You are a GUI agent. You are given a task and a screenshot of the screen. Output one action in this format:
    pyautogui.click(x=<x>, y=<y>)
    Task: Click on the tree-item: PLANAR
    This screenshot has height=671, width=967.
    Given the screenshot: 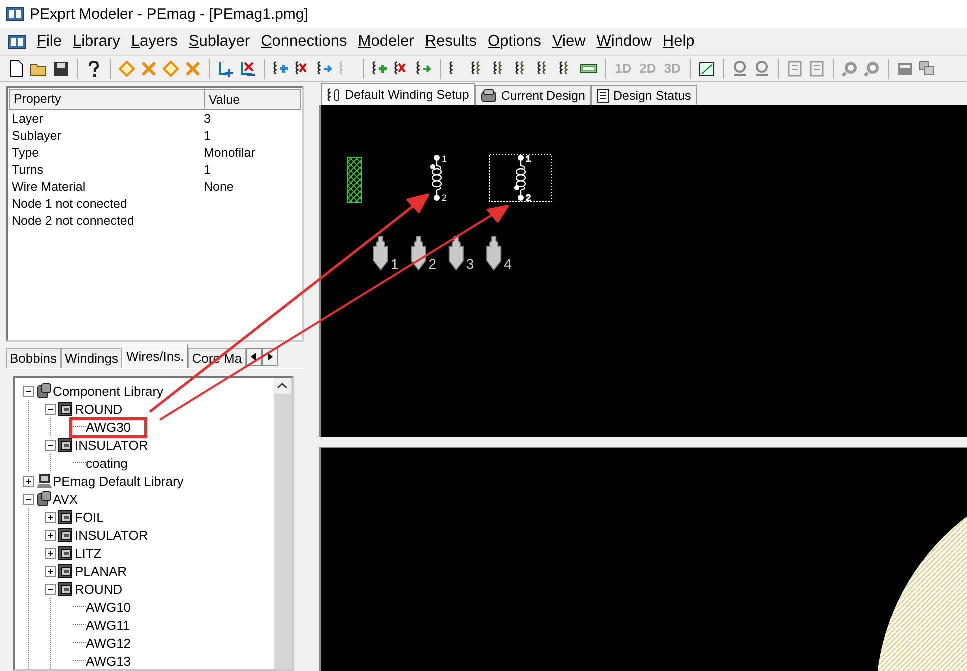 What is the action you would take?
    pyautogui.click(x=101, y=571)
    